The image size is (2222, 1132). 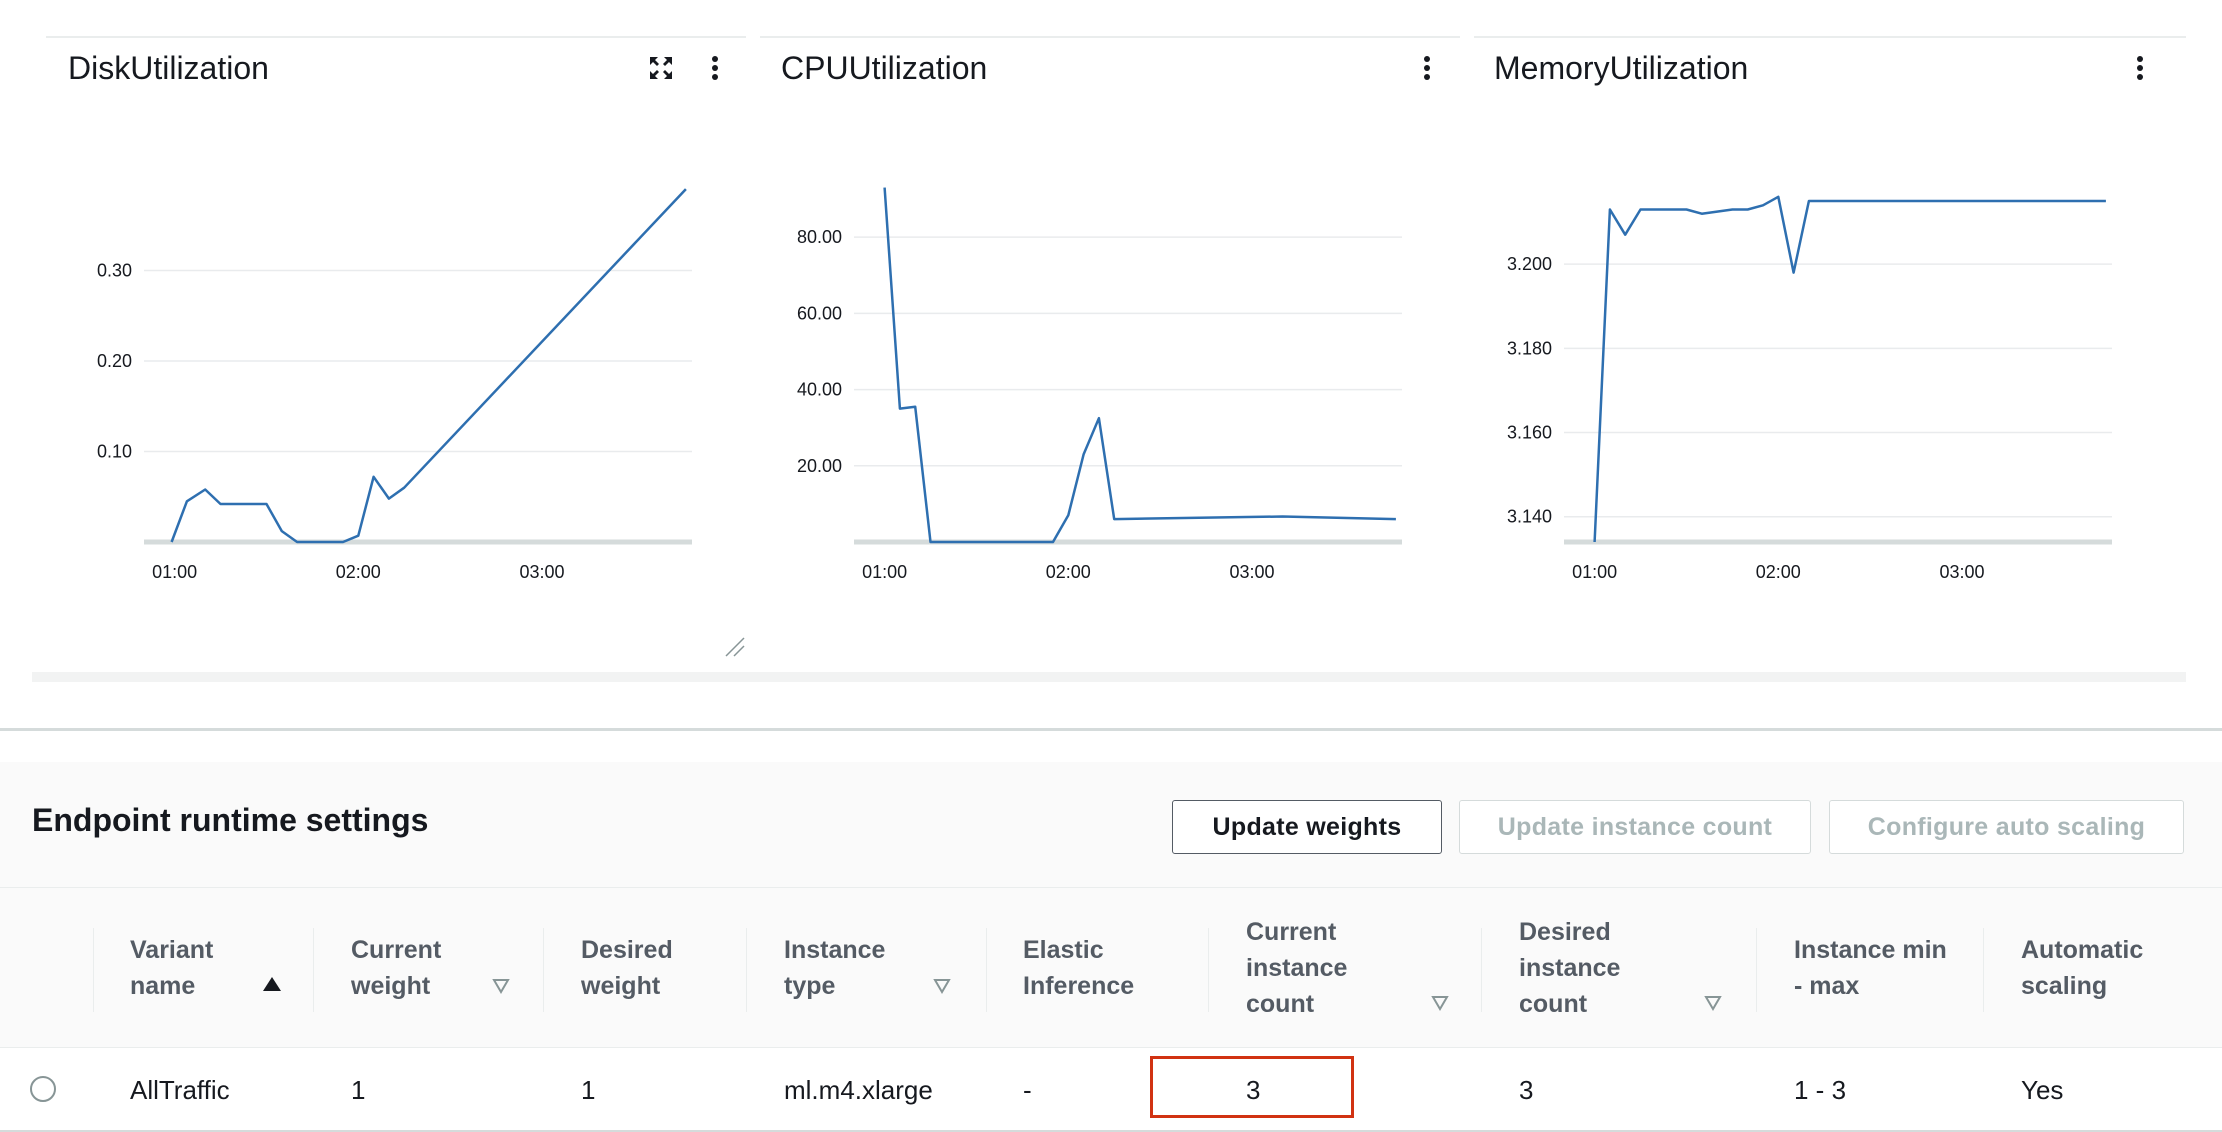 I want to click on cell-desired-weight: 1, so click(x=588, y=1089).